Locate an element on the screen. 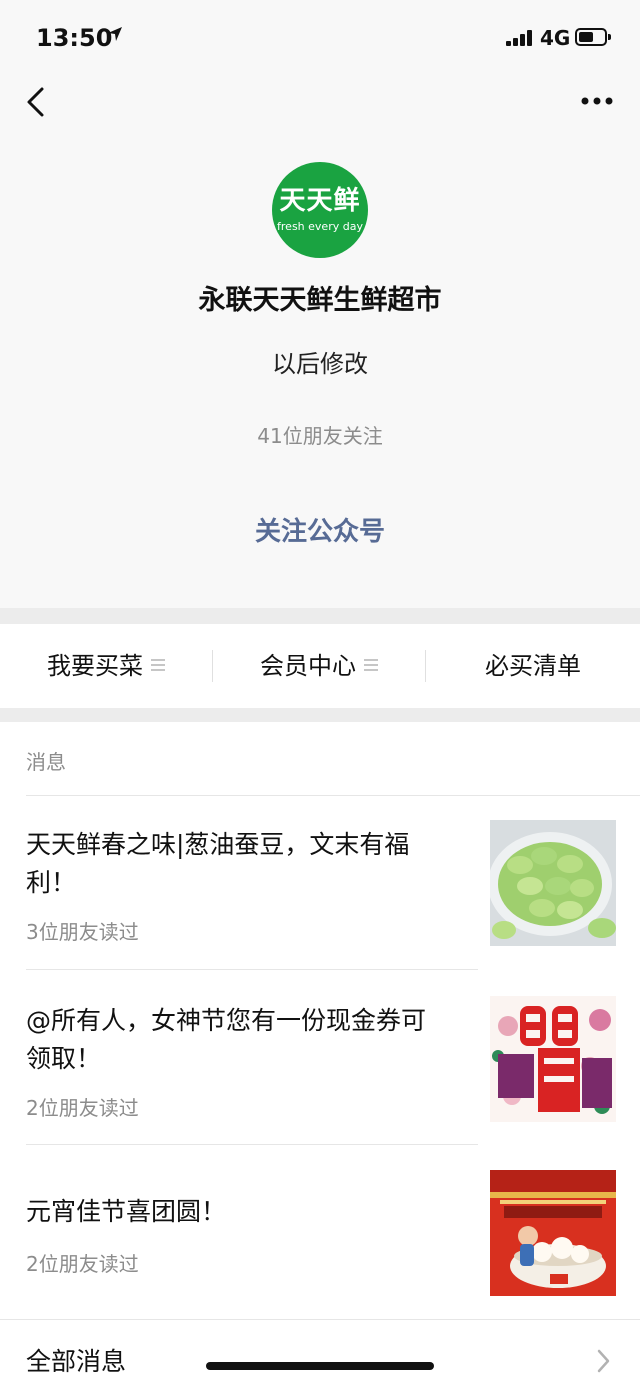 The width and height of the screenshot is (640, 1385). logo-tagline: fresh every day is located at coordinates (320, 226).